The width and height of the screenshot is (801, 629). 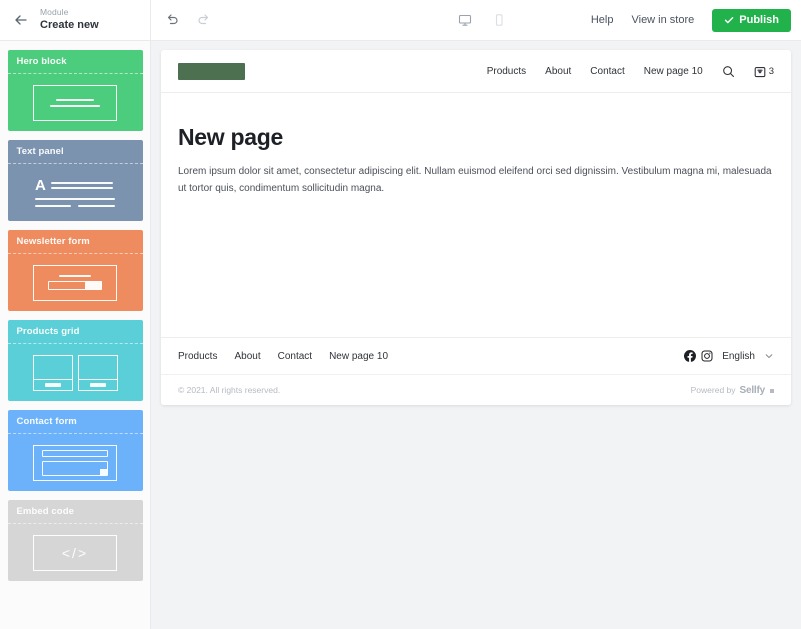 What do you see at coordinates (769, 356) in the screenshot?
I see `chevron-down-icon` at bounding box center [769, 356].